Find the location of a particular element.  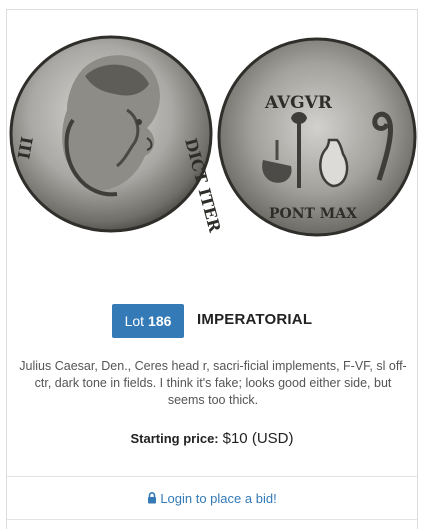

lock-icon is located at coordinates (152, 499).